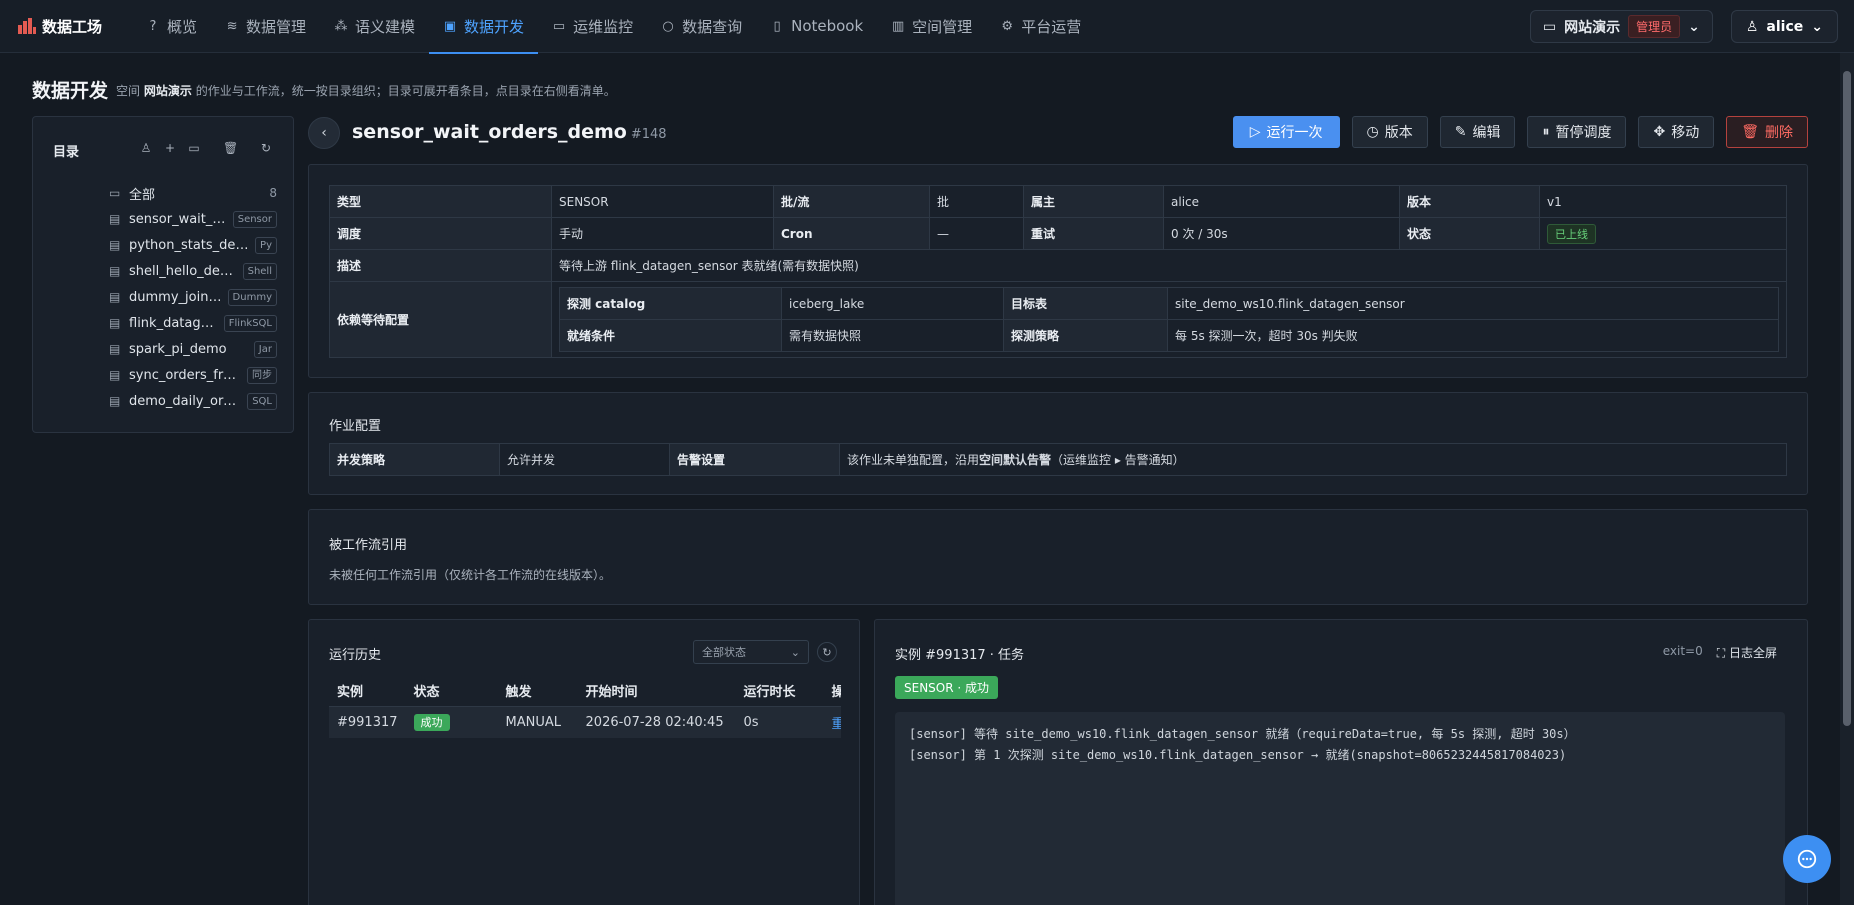 This screenshot has width=1854, height=905. Describe the element at coordinates (559, 26) in the screenshot. I see `monitor-icon: ▭` at that location.